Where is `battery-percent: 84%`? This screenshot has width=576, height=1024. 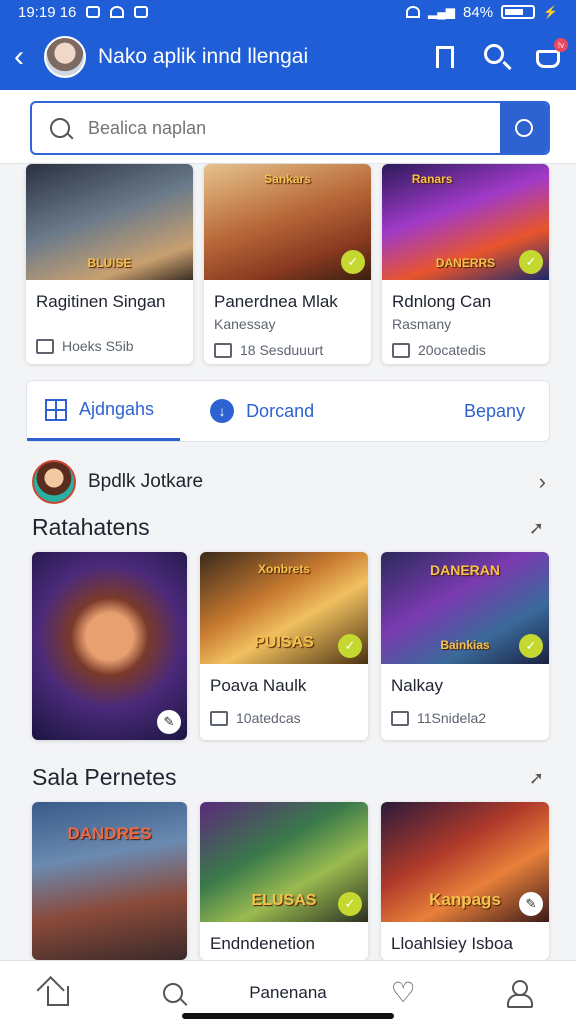
battery-percent: 84% is located at coordinates (478, 12).